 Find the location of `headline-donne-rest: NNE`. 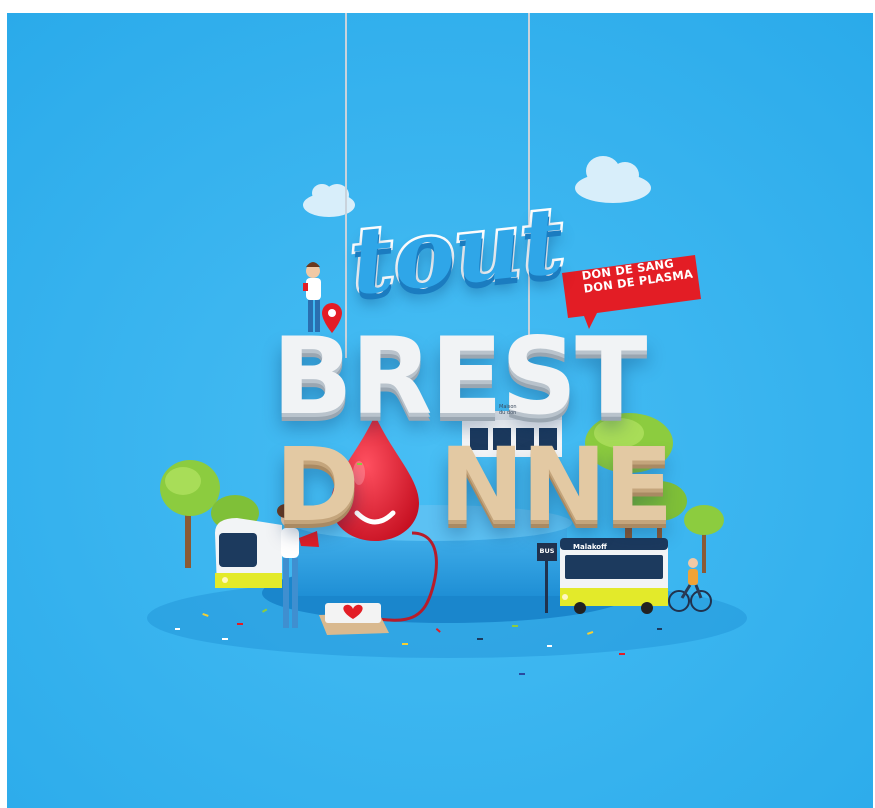

headline-donne-rest: NNE is located at coordinates (556, 485).